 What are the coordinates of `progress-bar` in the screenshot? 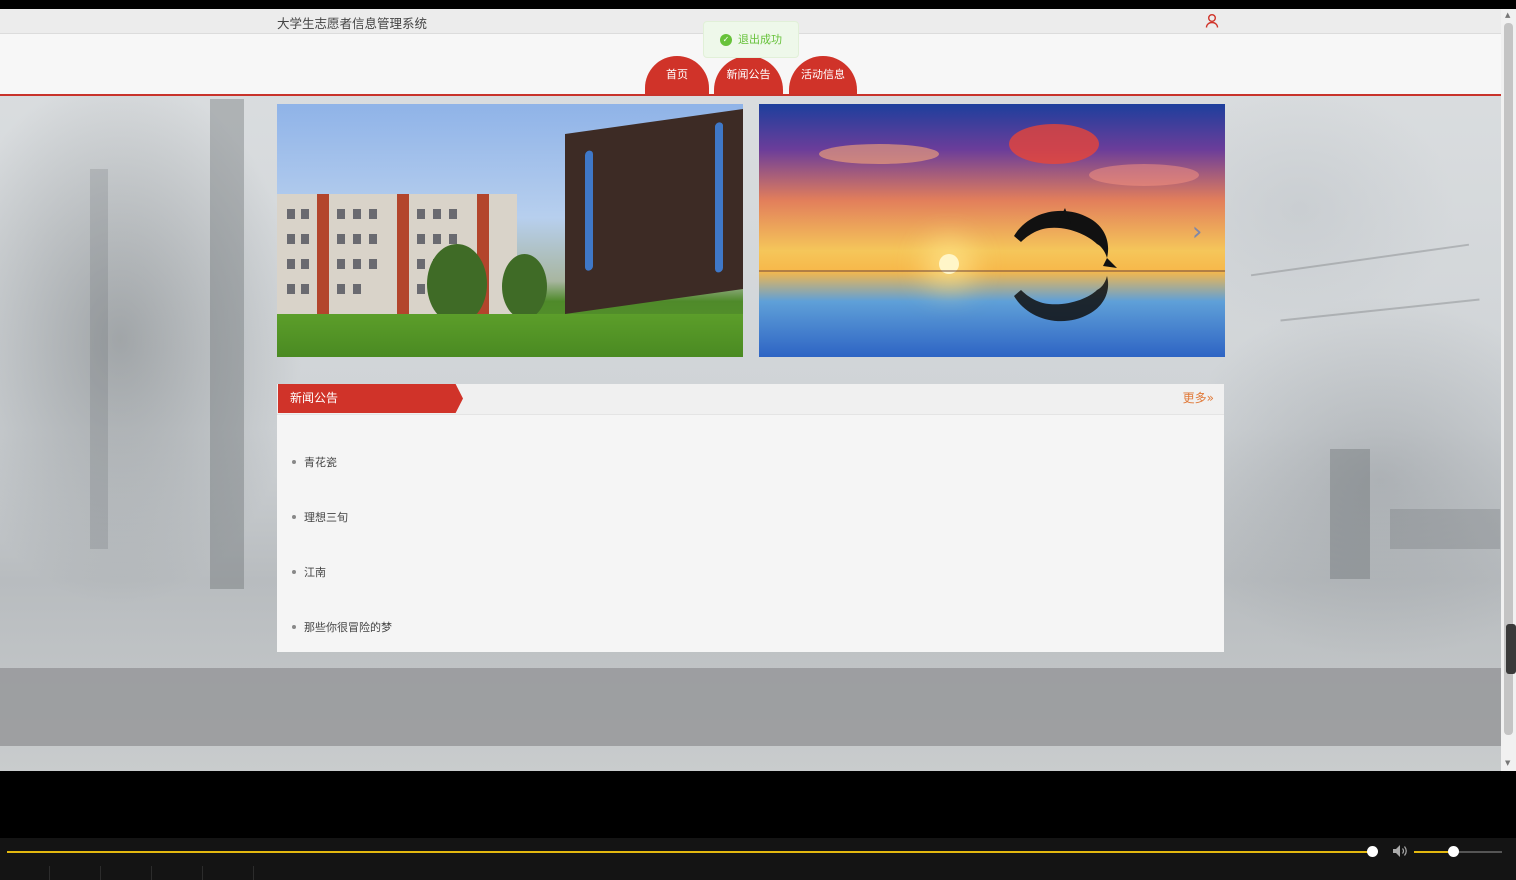 It's located at (690, 852).